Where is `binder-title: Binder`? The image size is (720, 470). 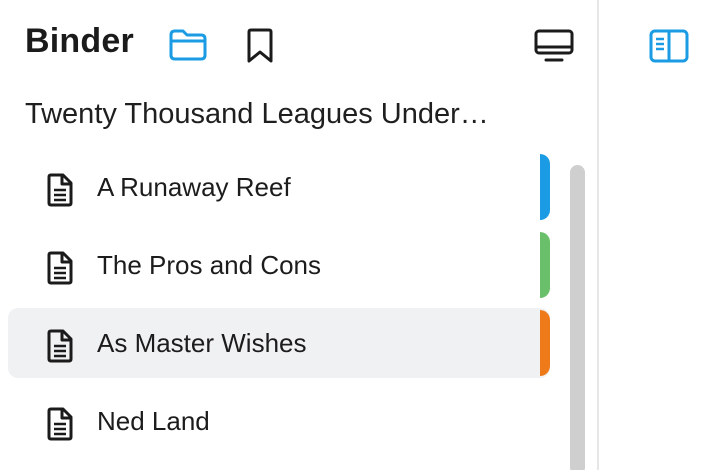
binder-title: Binder is located at coordinates (79, 41).